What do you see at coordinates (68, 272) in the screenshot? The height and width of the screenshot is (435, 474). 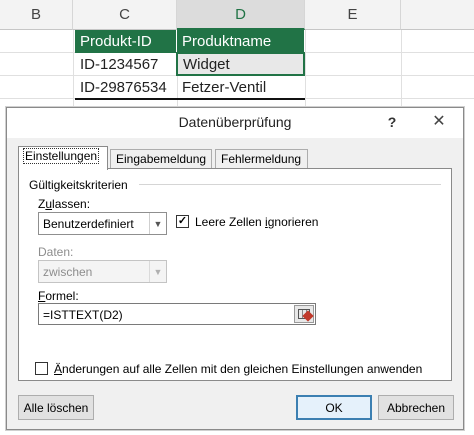 I see `data-select-value: zwischen` at bounding box center [68, 272].